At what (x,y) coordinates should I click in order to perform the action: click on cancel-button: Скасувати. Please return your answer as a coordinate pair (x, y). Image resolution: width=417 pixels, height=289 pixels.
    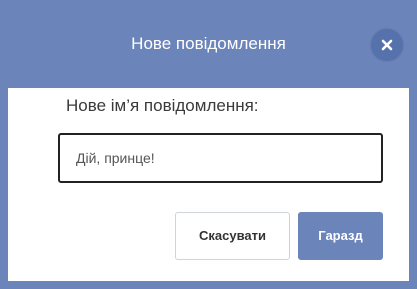
    Looking at the image, I should click on (232, 236).